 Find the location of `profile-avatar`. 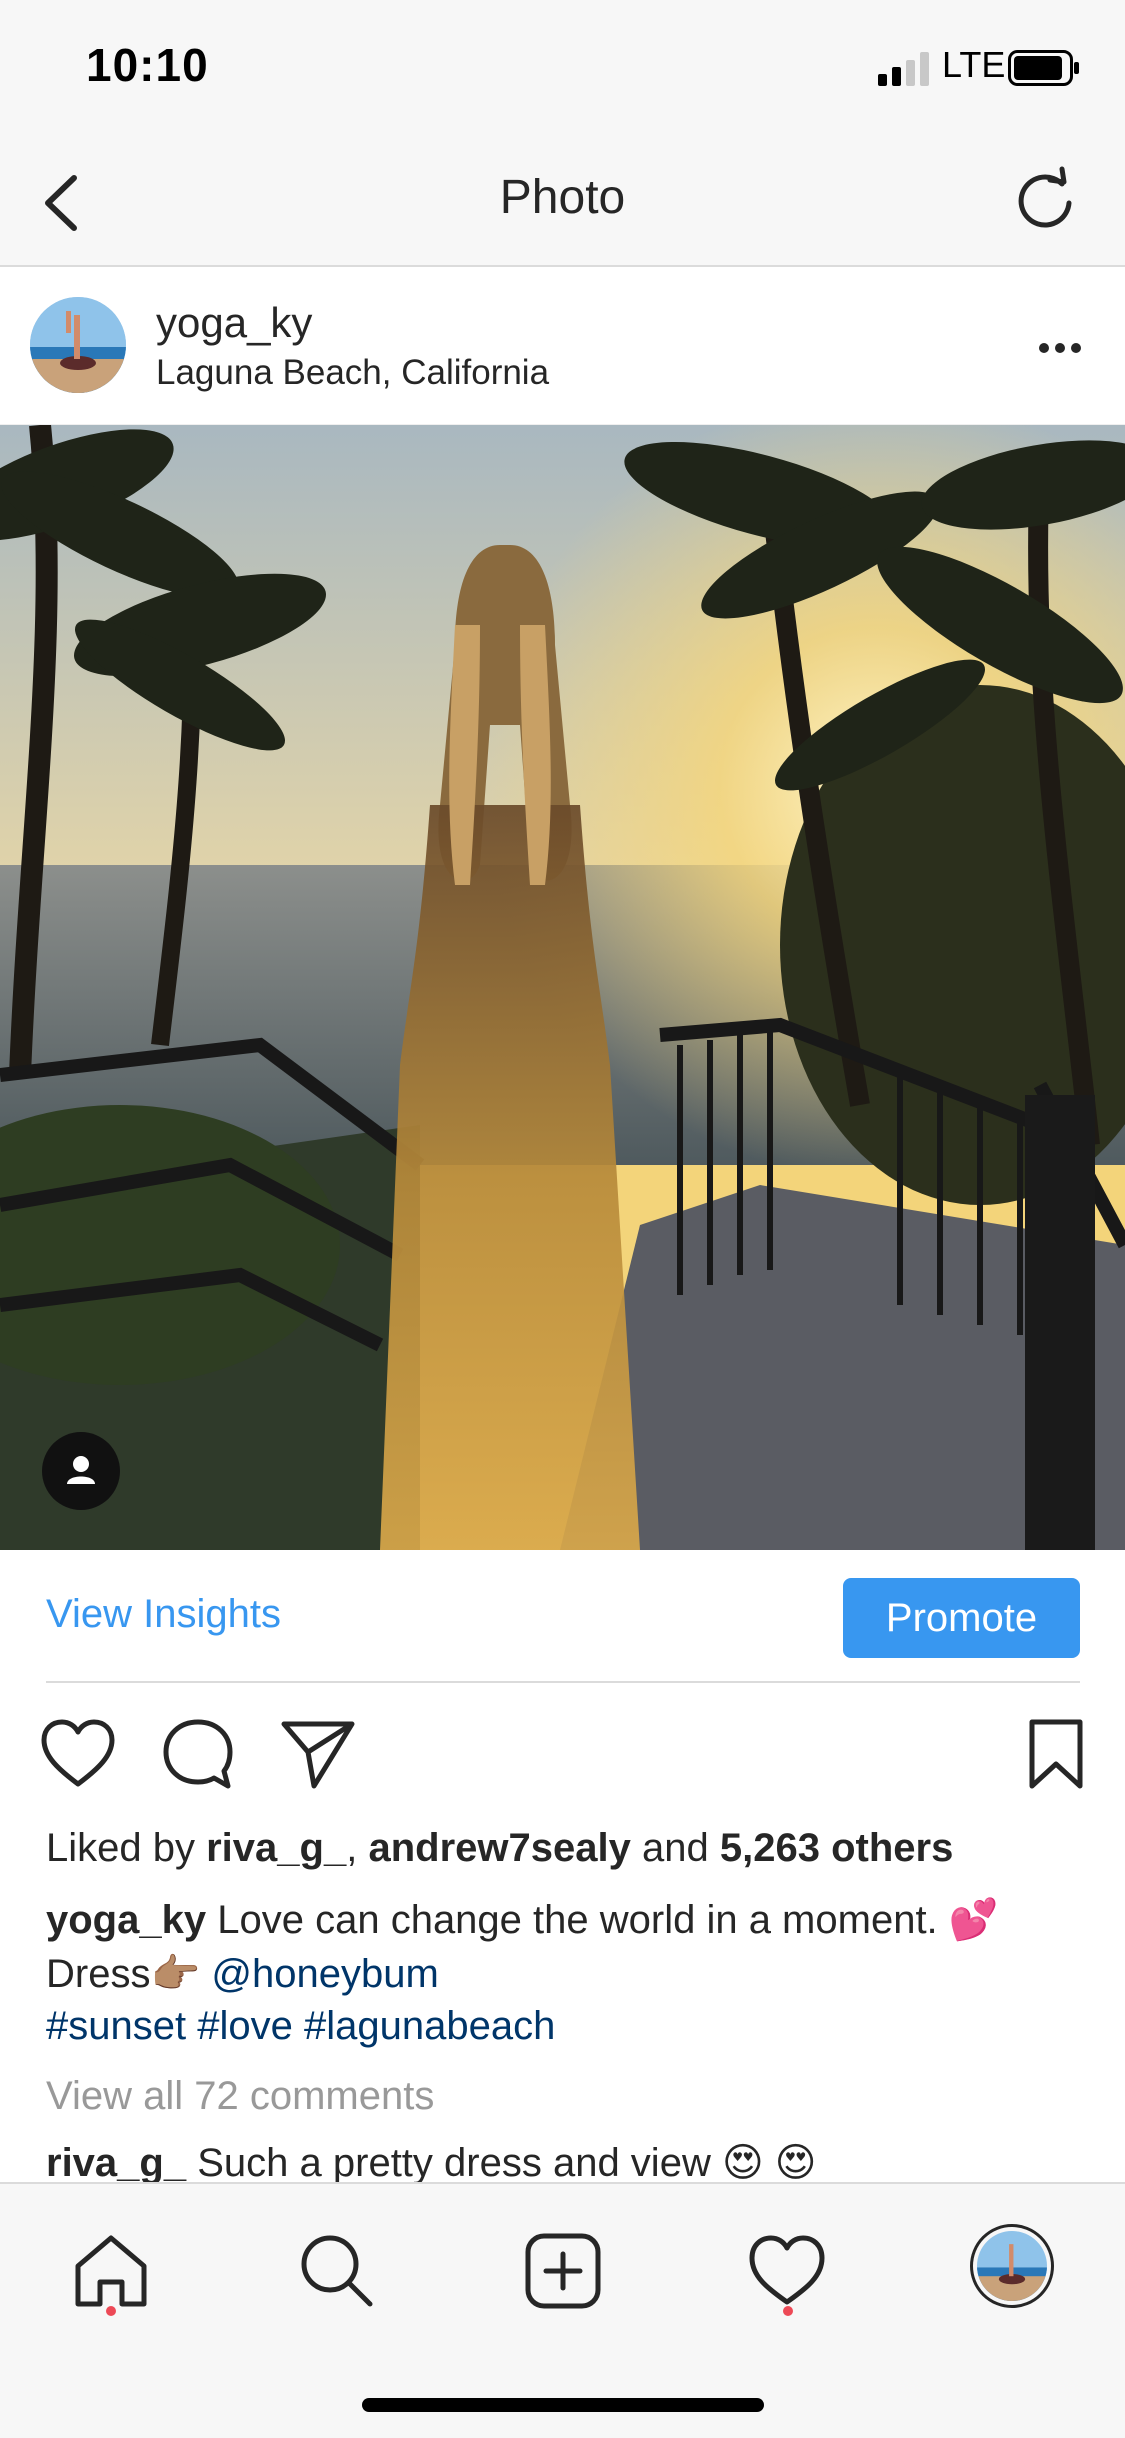

profile-avatar is located at coordinates (1012, 2266).